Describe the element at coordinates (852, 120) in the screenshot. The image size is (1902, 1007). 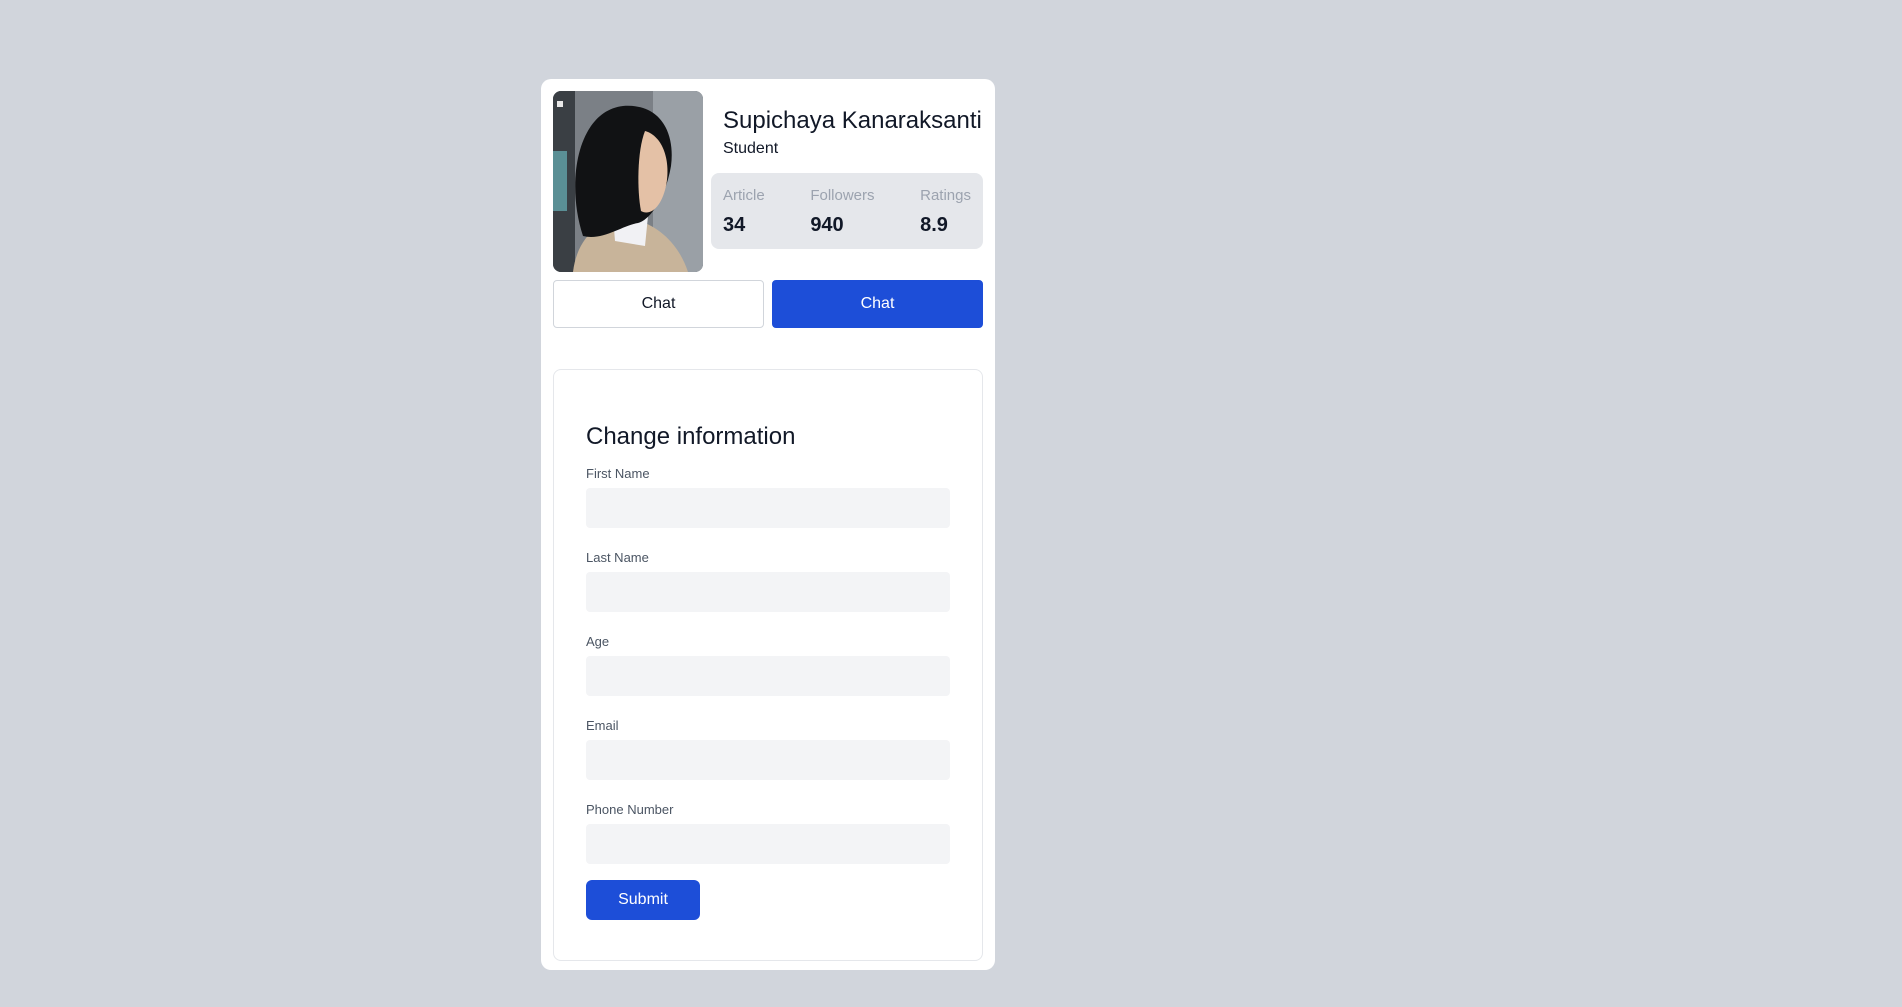
I see `profile-name: Supichaya Kanaraksanti` at that location.